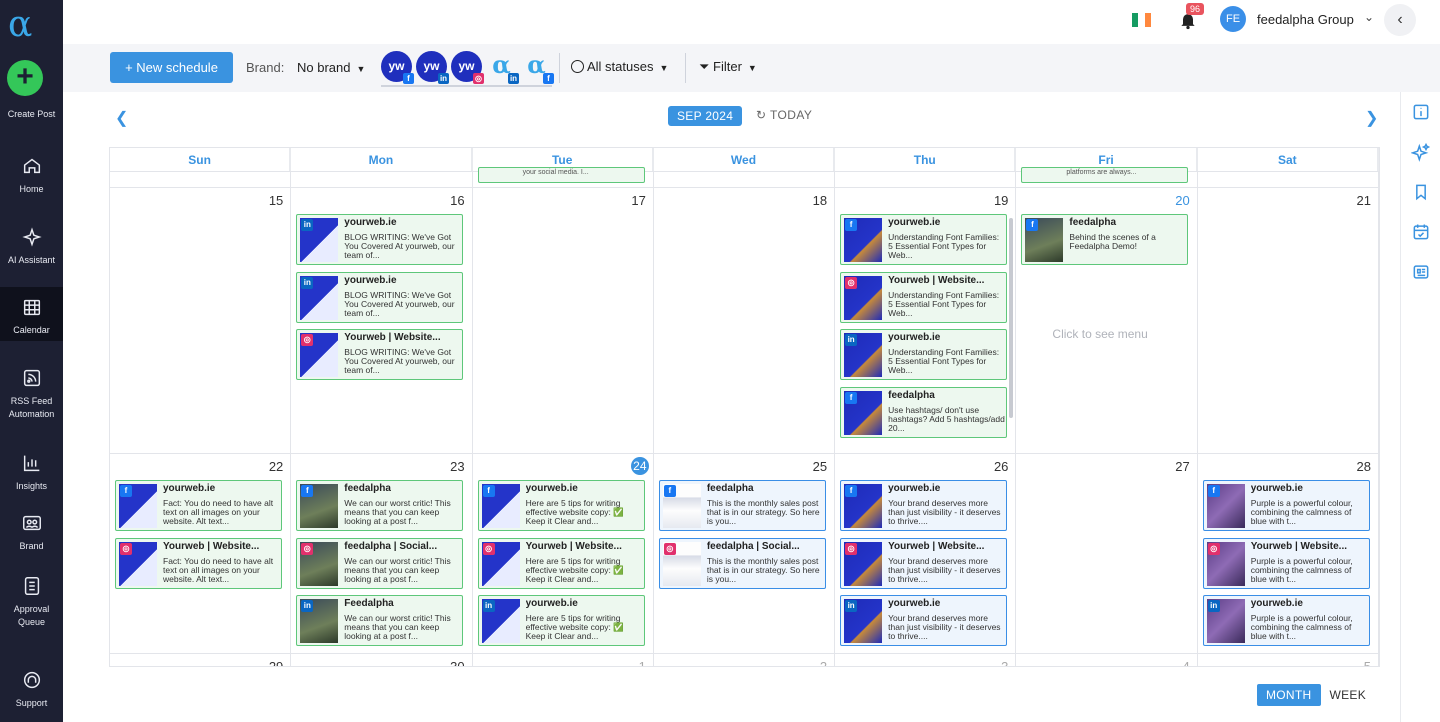 This screenshot has width=1440, height=722. I want to click on day-number: 21, so click(1363, 200).